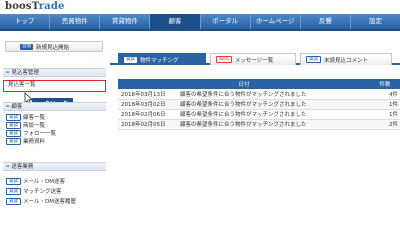 Image resolution: width=400 pixels, height=240 pixels. What do you see at coordinates (75, 21) in the screenshot?
I see `nav-sale-properties: 売買物件` at bounding box center [75, 21].